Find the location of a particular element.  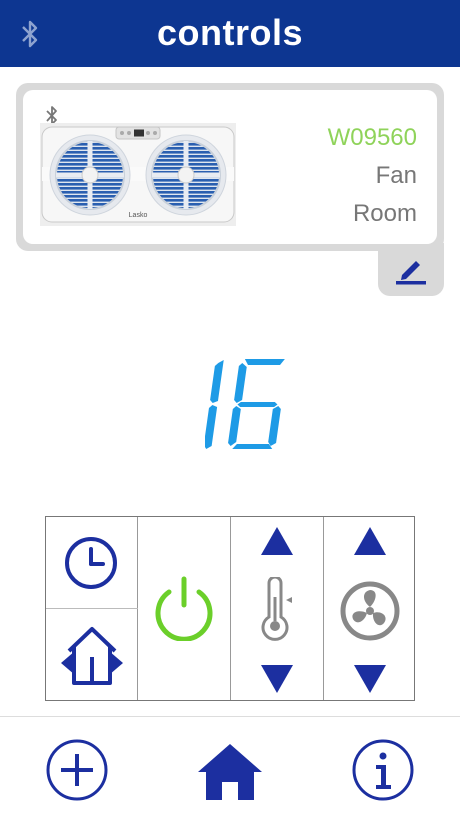

power-icon is located at coordinates (184, 608).